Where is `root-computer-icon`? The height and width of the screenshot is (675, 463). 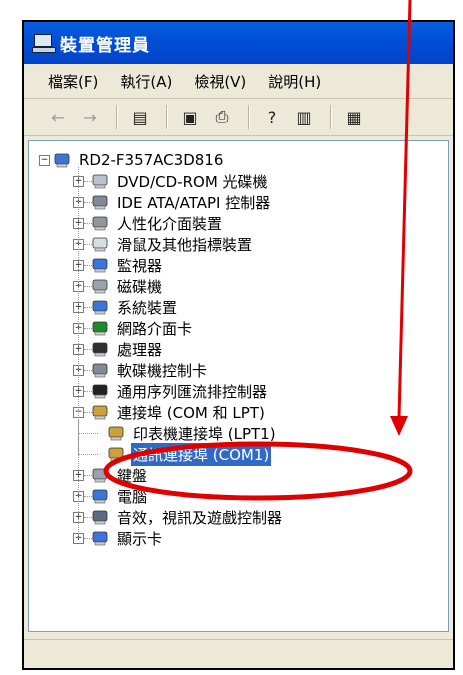 root-computer-icon is located at coordinates (62, 160).